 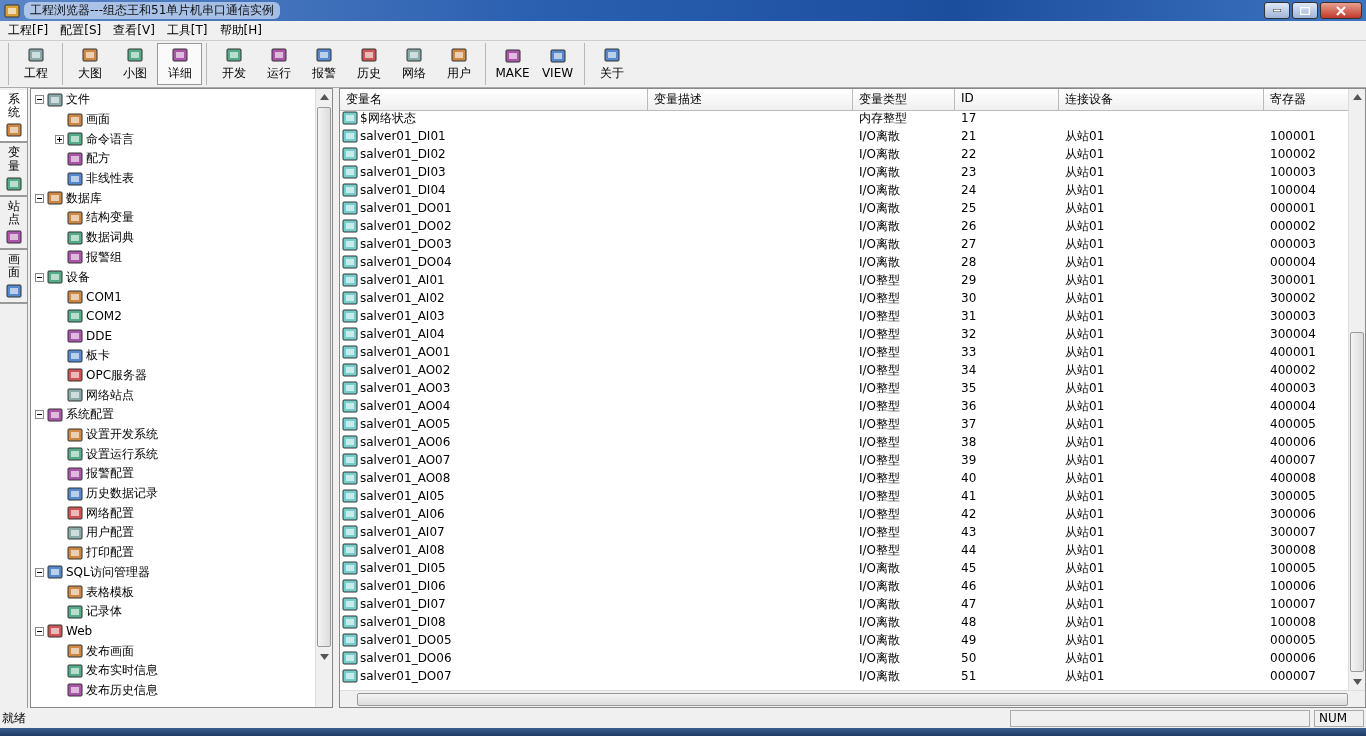 I want to click on tree-item: 数据库, so click(x=84, y=198).